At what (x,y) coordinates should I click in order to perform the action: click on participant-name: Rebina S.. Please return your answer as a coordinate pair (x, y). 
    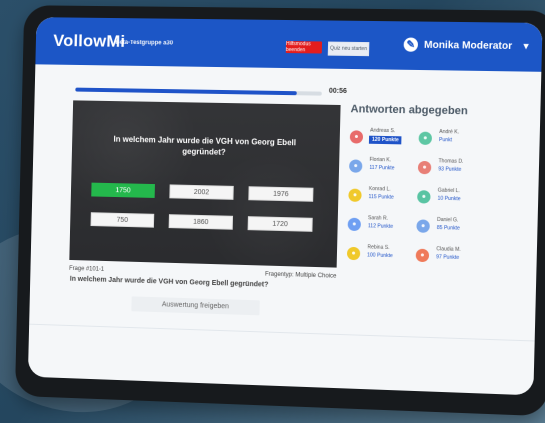
    Looking at the image, I should click on (378, 247).